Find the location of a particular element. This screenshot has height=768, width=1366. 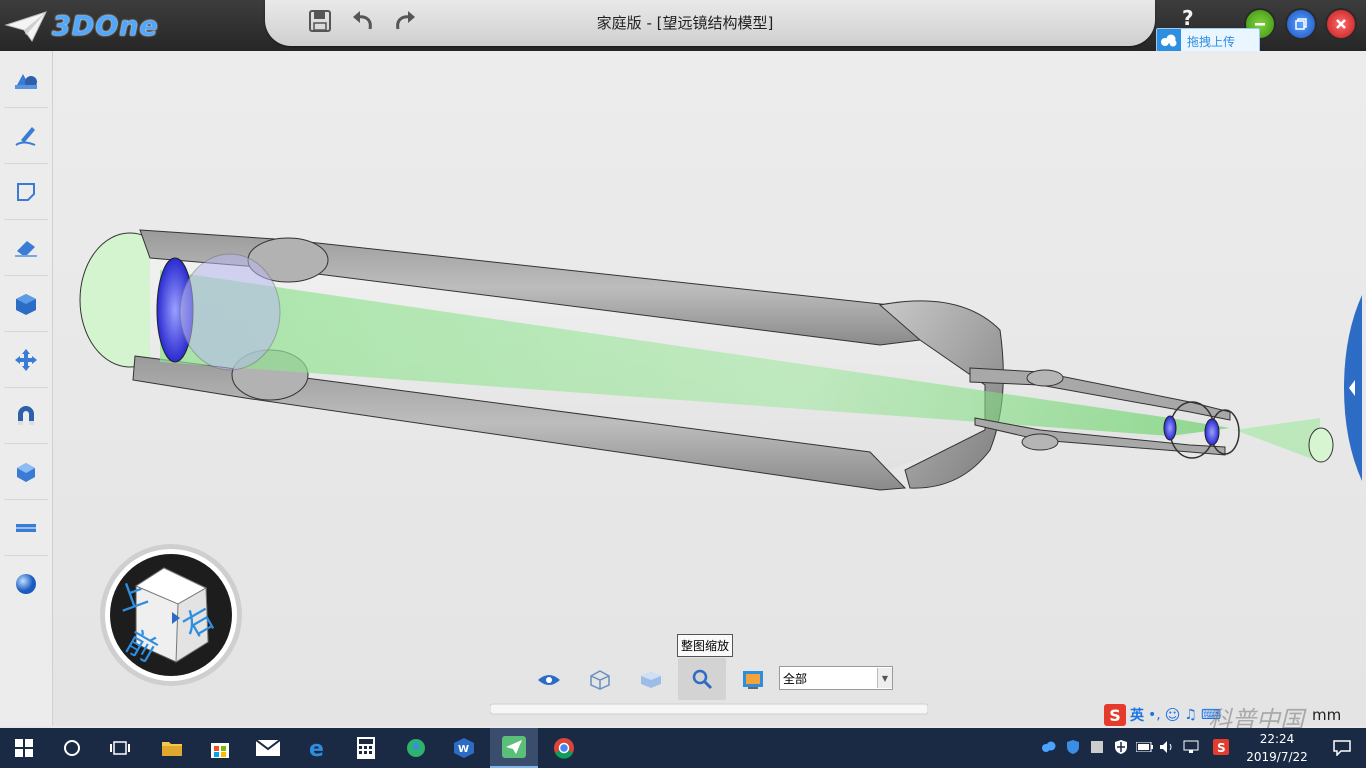

device-icon is located at coordinates (1097, 747).